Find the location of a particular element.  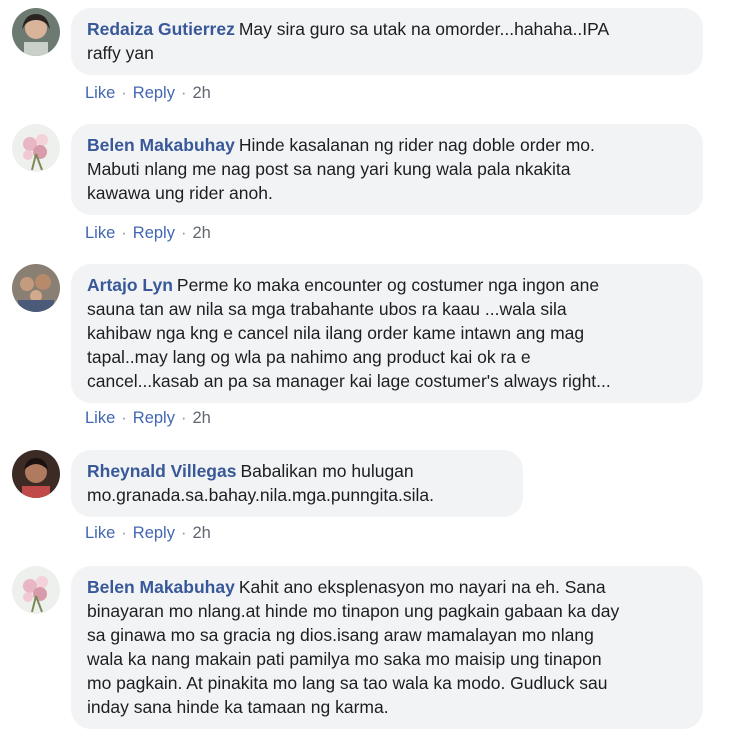

comment-author: Artajo Lyn is located at coordinates (130, 285).